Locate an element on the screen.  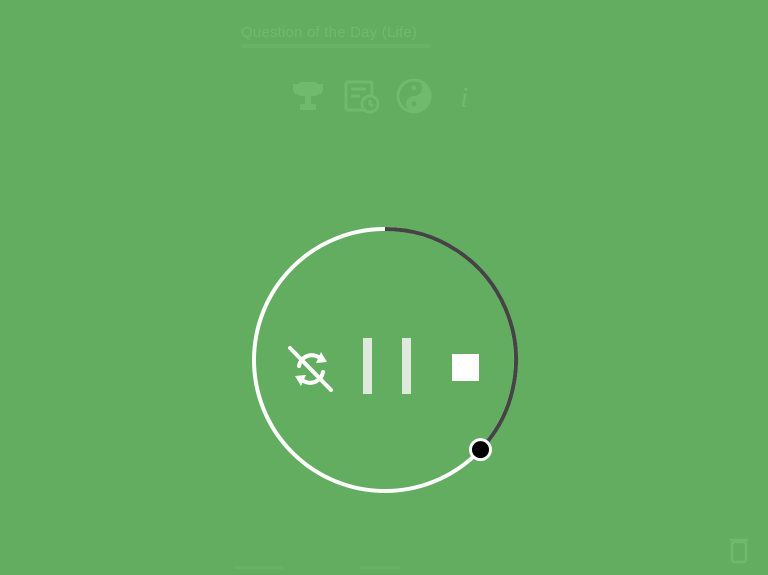
top-icon-row: i is located at coordinates (388, 97).